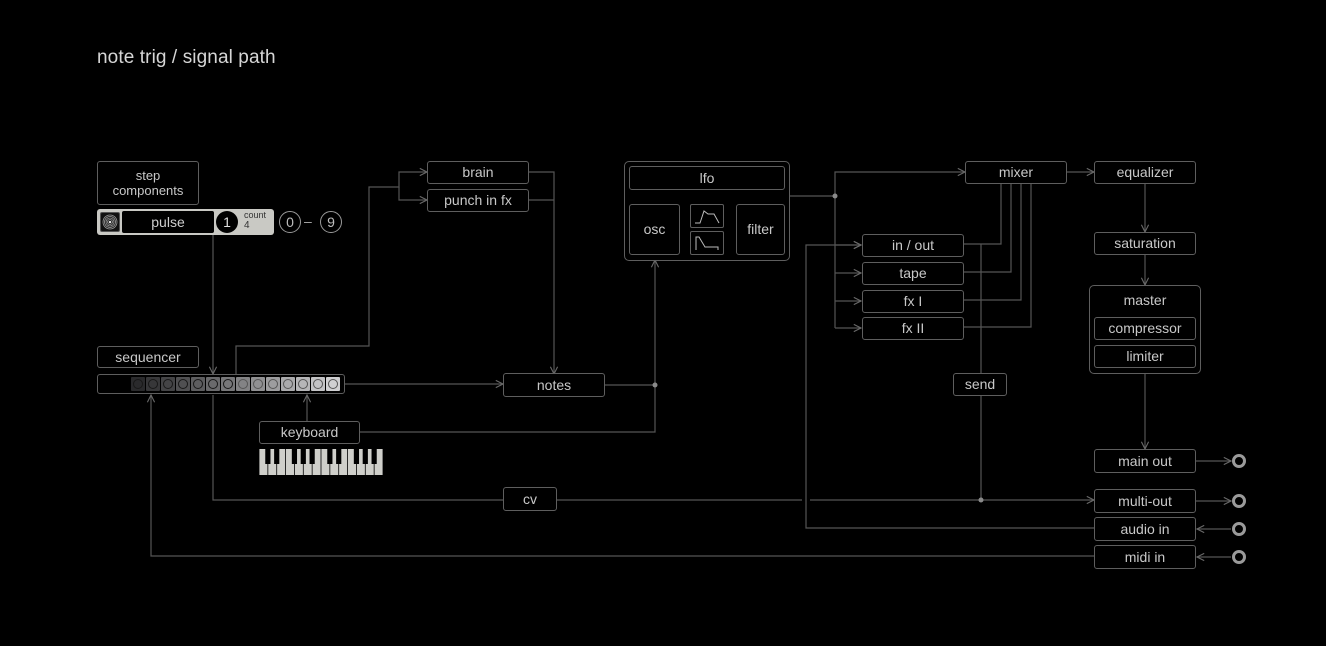 Image resolution: width=1326 pixels, height=646 pixels. I want to click on mixer-box: mixer, so click(1016, 172).